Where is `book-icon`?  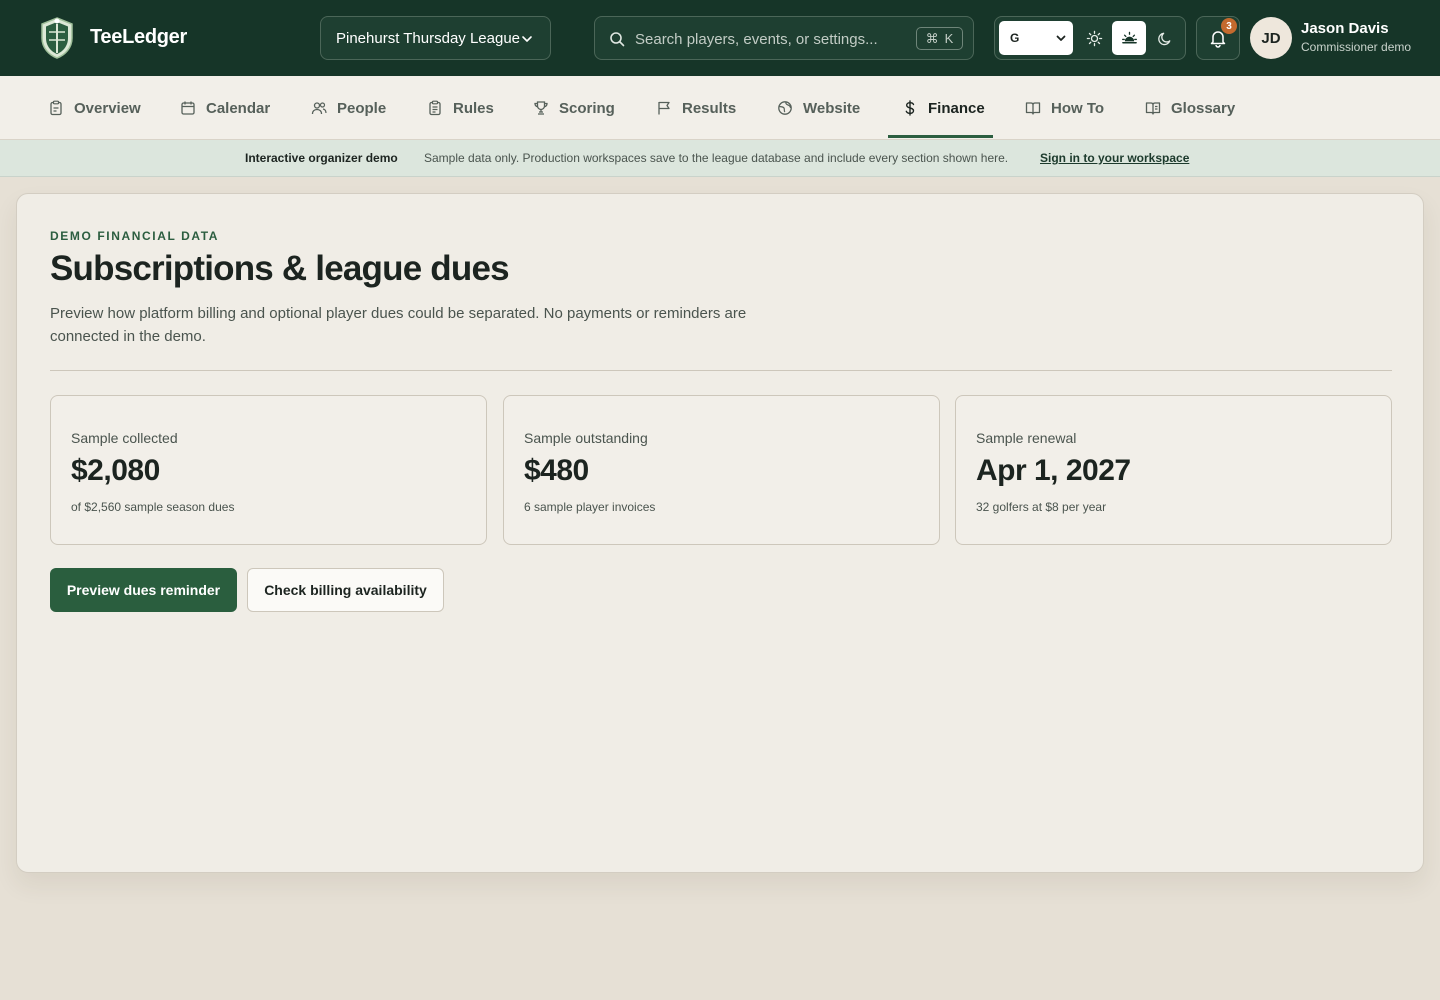
book-icon is located at coordinates (1033, 108).